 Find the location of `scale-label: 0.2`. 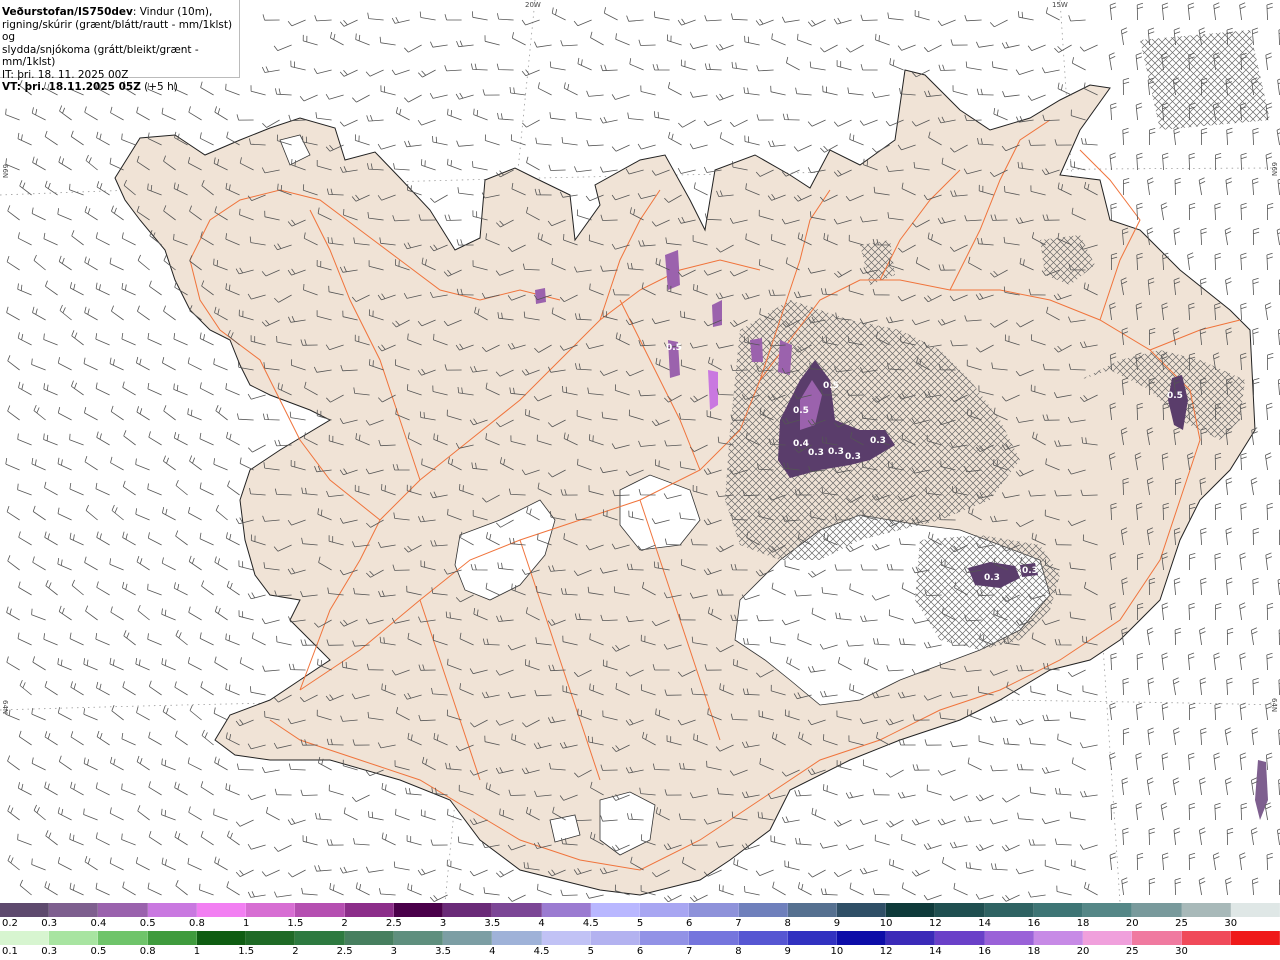

scale-label: 0.2 is located at coordinates (10, 923).